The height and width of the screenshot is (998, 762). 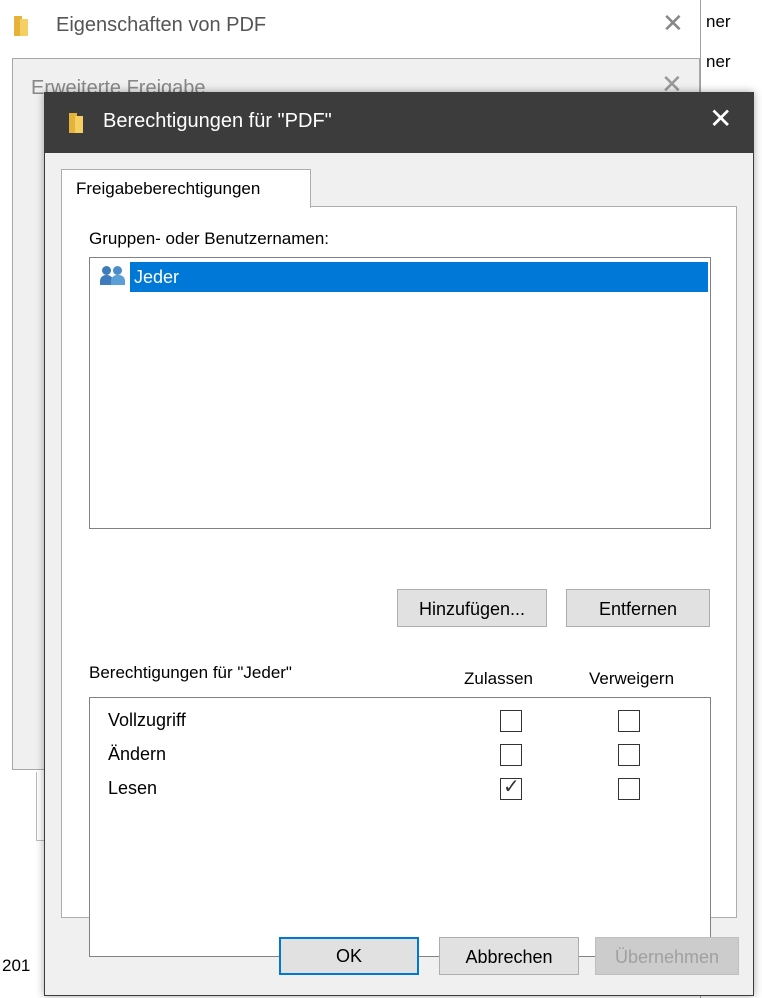 I want to click on ok-button: OK, so click(x=349, y=956).